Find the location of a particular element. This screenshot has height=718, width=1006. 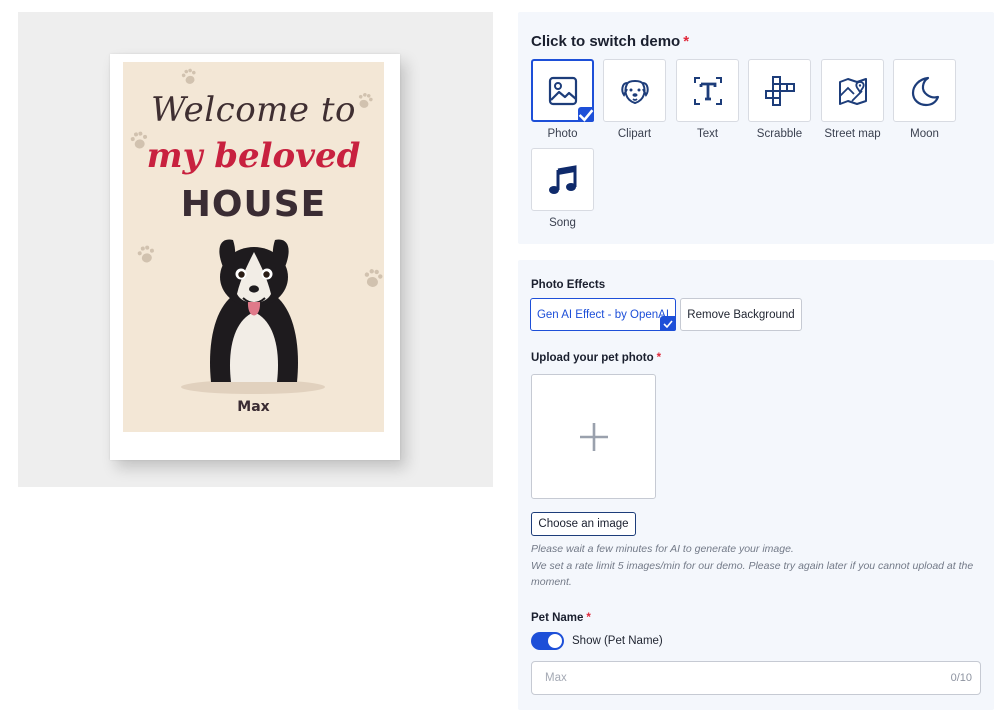

upload-label: Upload your pet photo * is located at coordinates (596, 358).